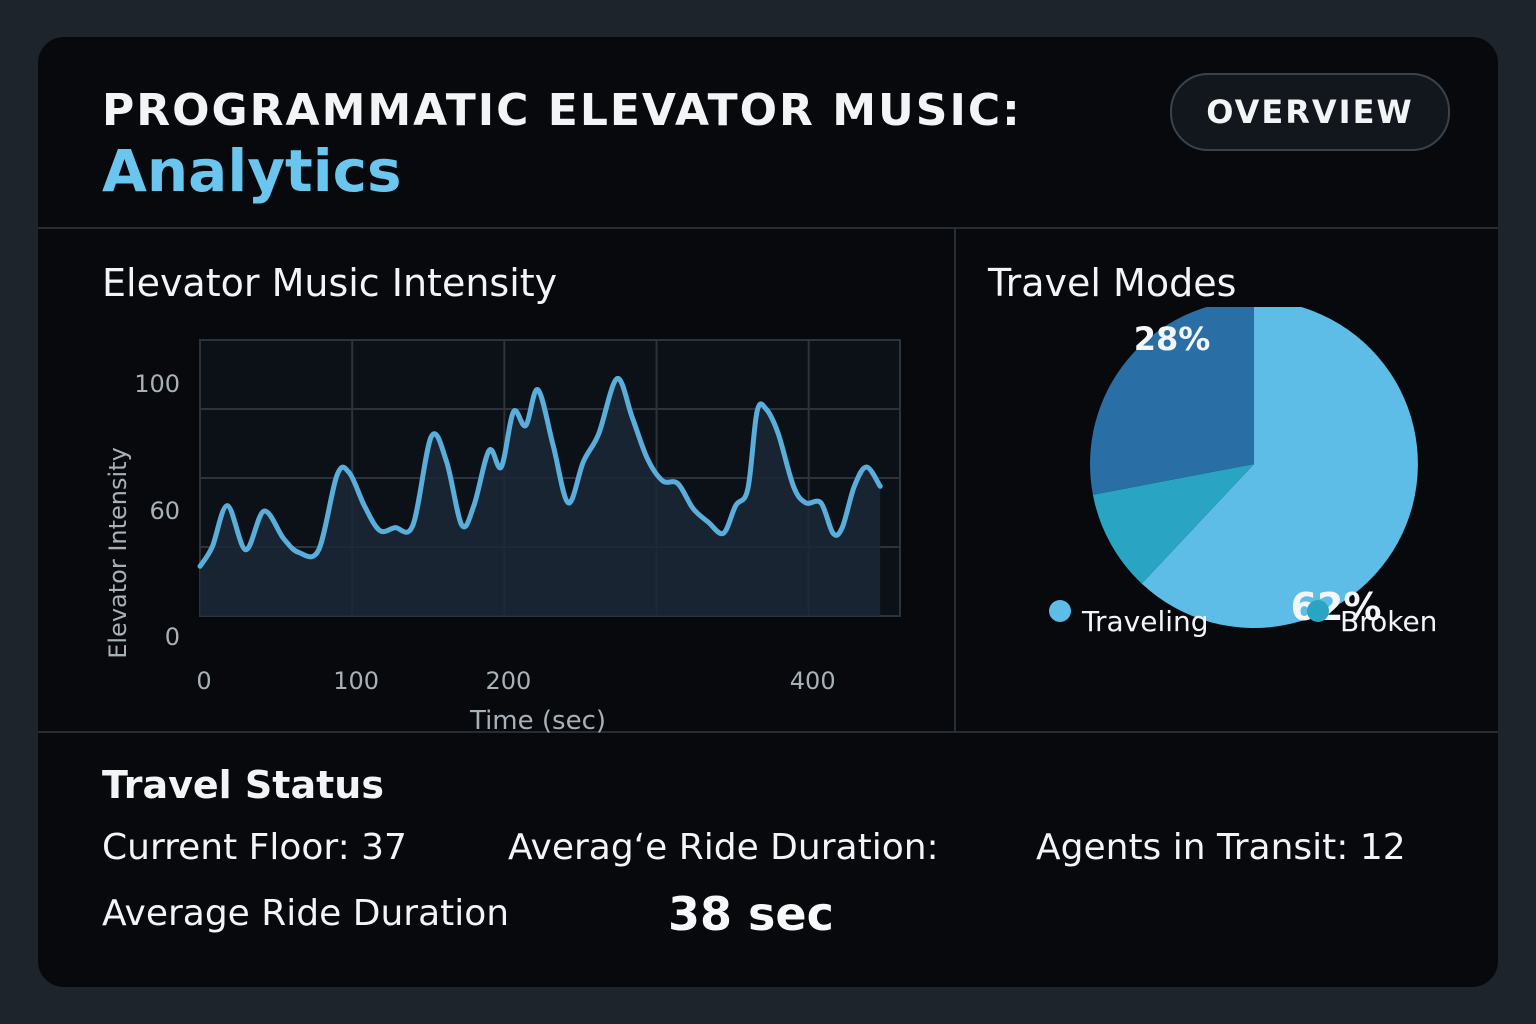 The height and width of the screenshot is (1024, 1536). I want to click on current-floor-stat: Current Floor: 37, so click(254, 847).